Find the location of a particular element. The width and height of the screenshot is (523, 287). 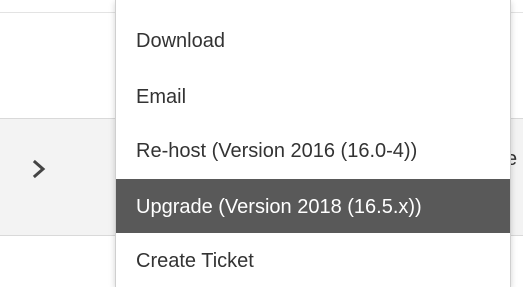

chevron-right-icon is located at coordinates (39, 169).